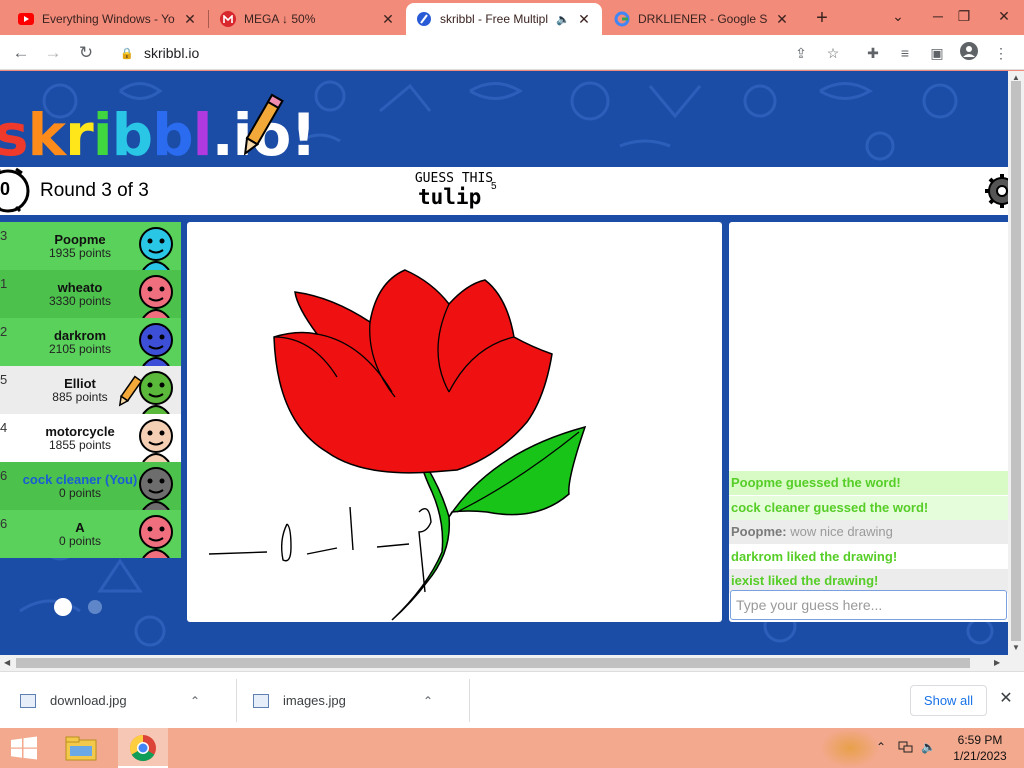  What do you see at coordinates (90, 294) in the screenshot?
I see `player-row: 1 wheato 3330 points` at bounding box center [90, 294].